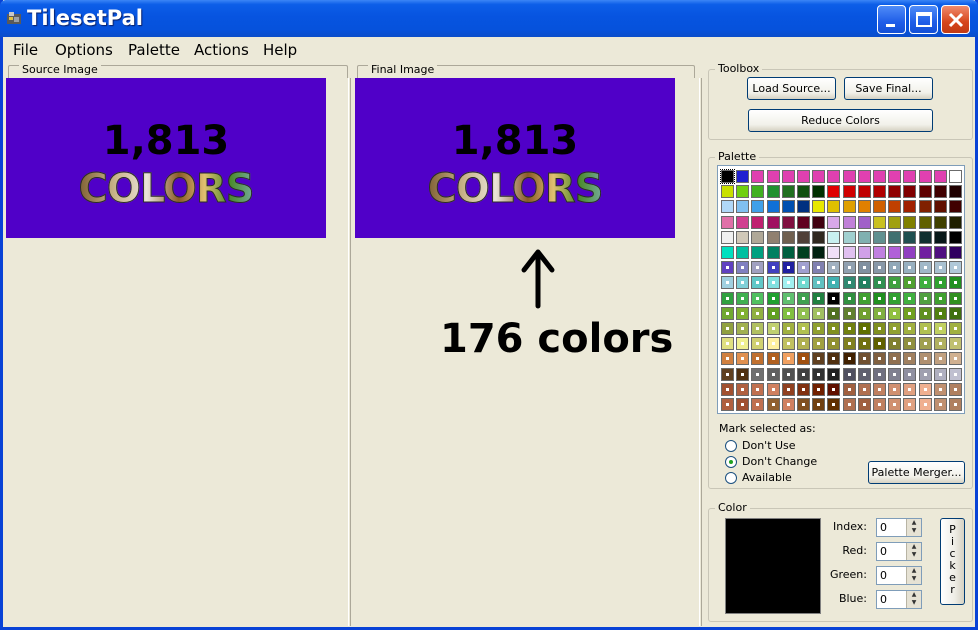 The image size is (978, 630). I want to click on menu-help: Help, so click(280, 50).